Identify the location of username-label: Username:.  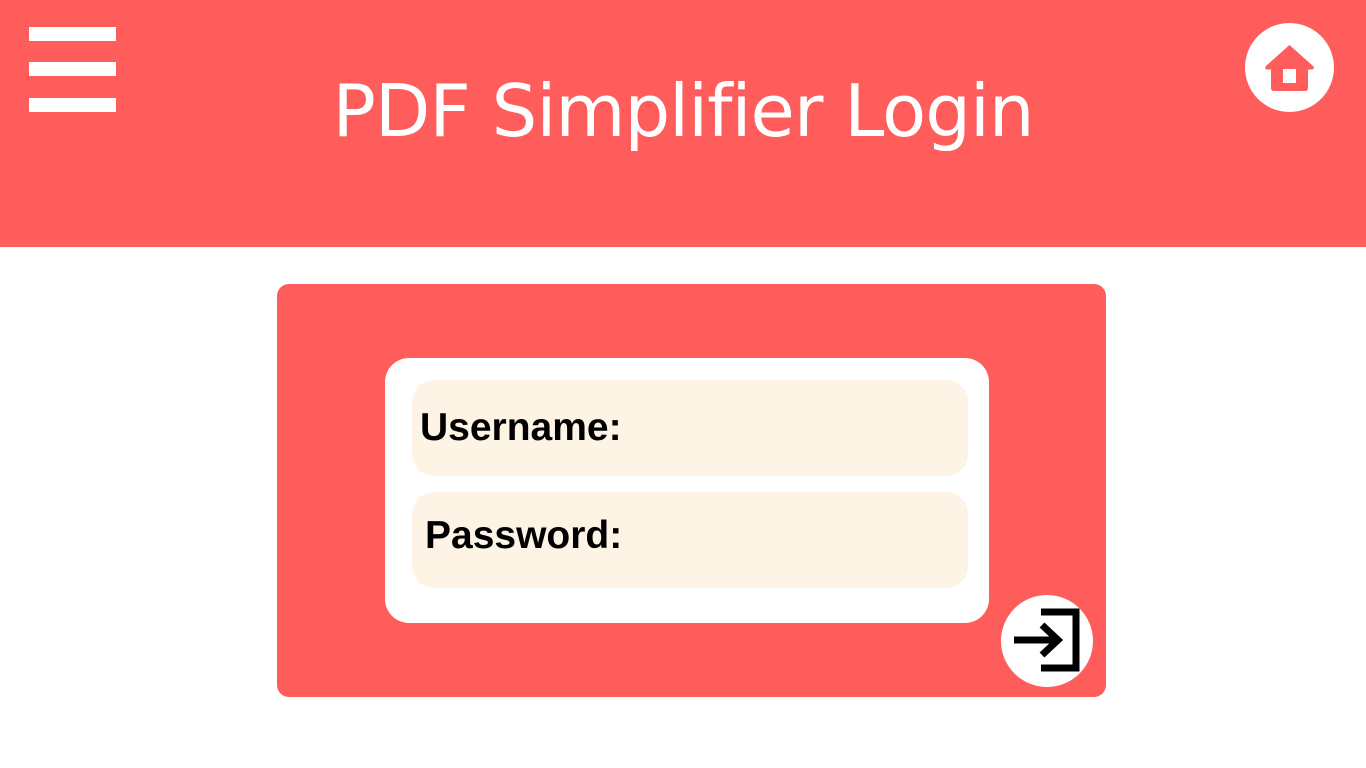
(521, 427).